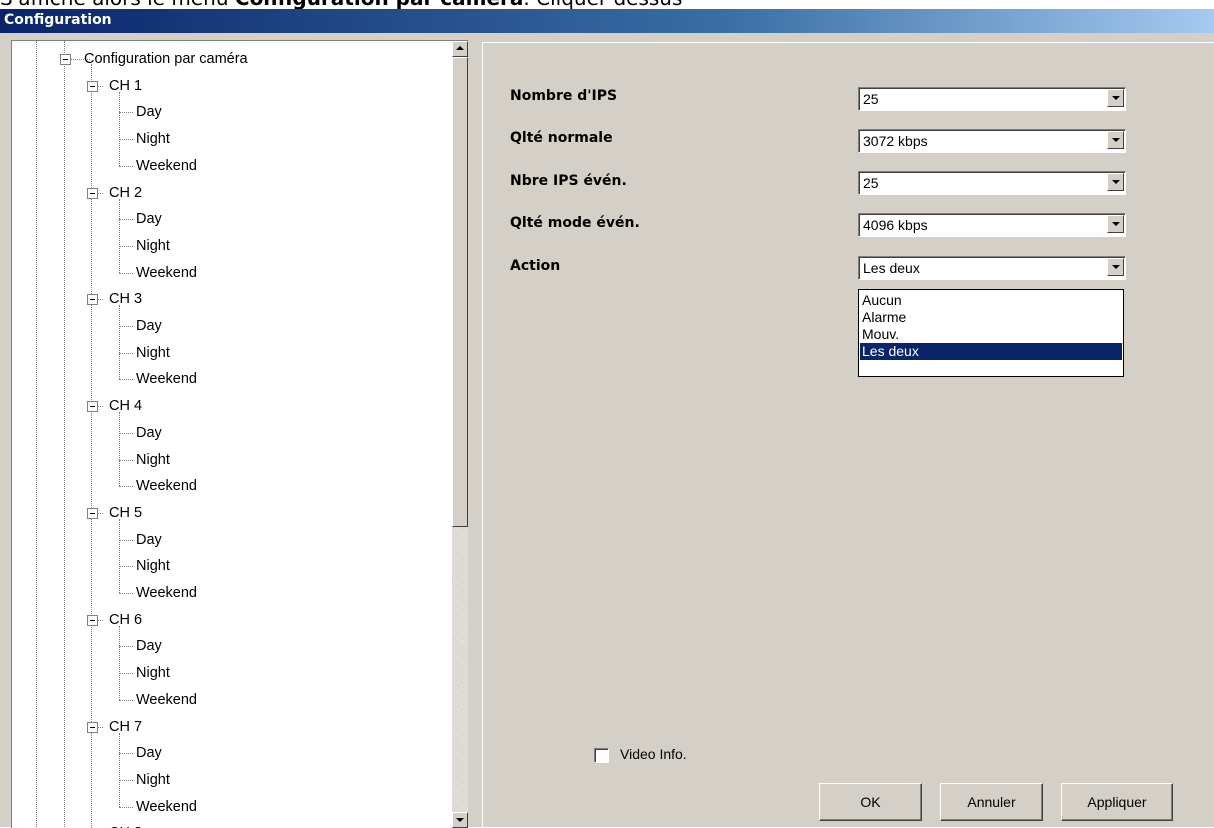 The width and height of the screenshot is (1214, 828). I want to click on event-quality-combo: 4096 kbps, so click(992, 225).